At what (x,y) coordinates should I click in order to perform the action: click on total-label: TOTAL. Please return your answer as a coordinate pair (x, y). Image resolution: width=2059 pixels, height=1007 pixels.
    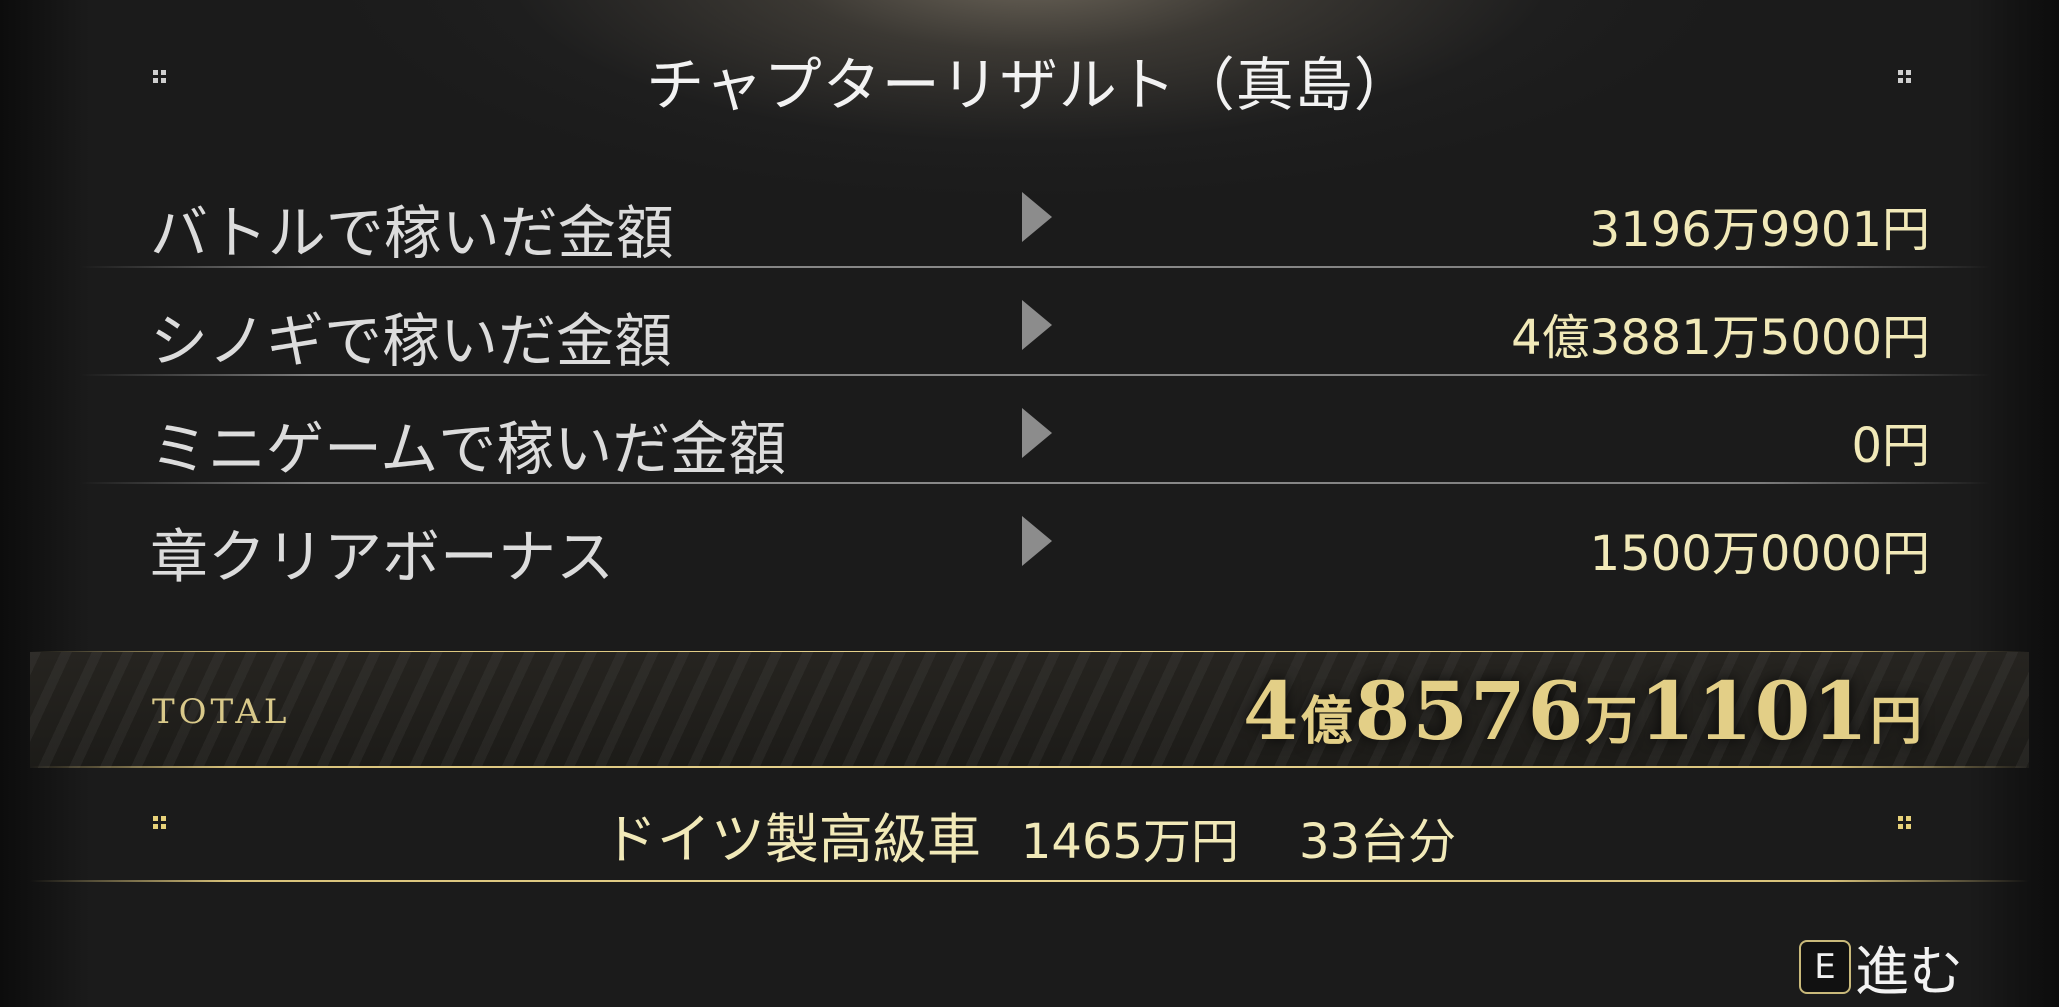
    Looking at the image, I should click on (221, 712).